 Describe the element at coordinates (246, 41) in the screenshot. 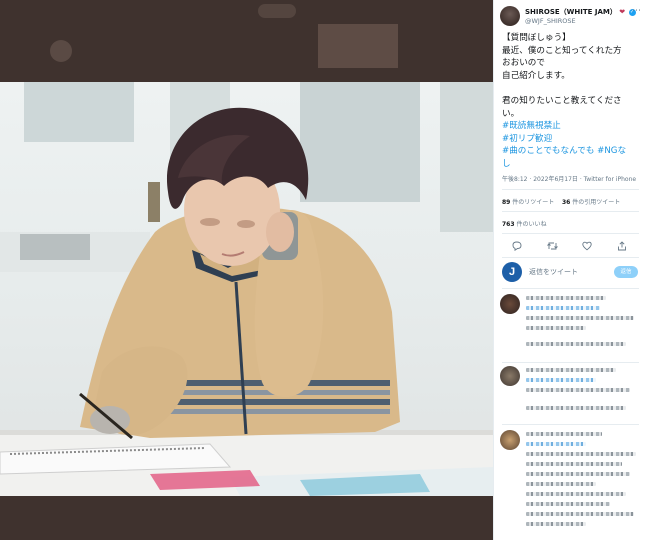

I see `backdrop-header` at that location.